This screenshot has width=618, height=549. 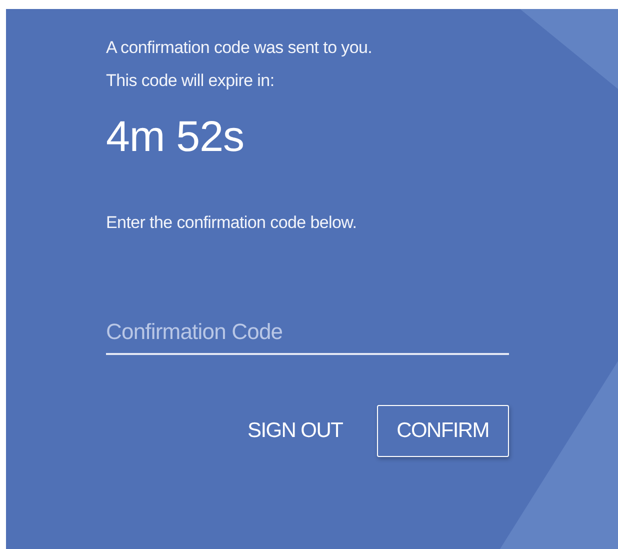 I want to click on sign-out-button: SIGN OUT, so click(x=295, y=431).